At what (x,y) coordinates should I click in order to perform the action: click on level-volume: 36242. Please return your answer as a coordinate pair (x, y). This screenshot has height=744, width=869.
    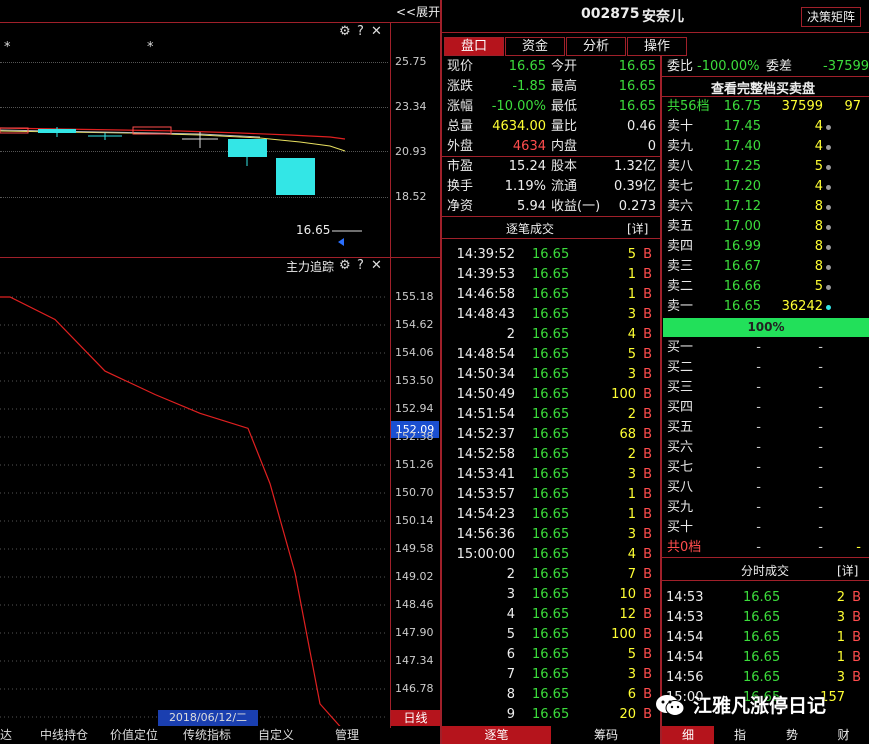
    Looking at the image, I should click on (802, 306).